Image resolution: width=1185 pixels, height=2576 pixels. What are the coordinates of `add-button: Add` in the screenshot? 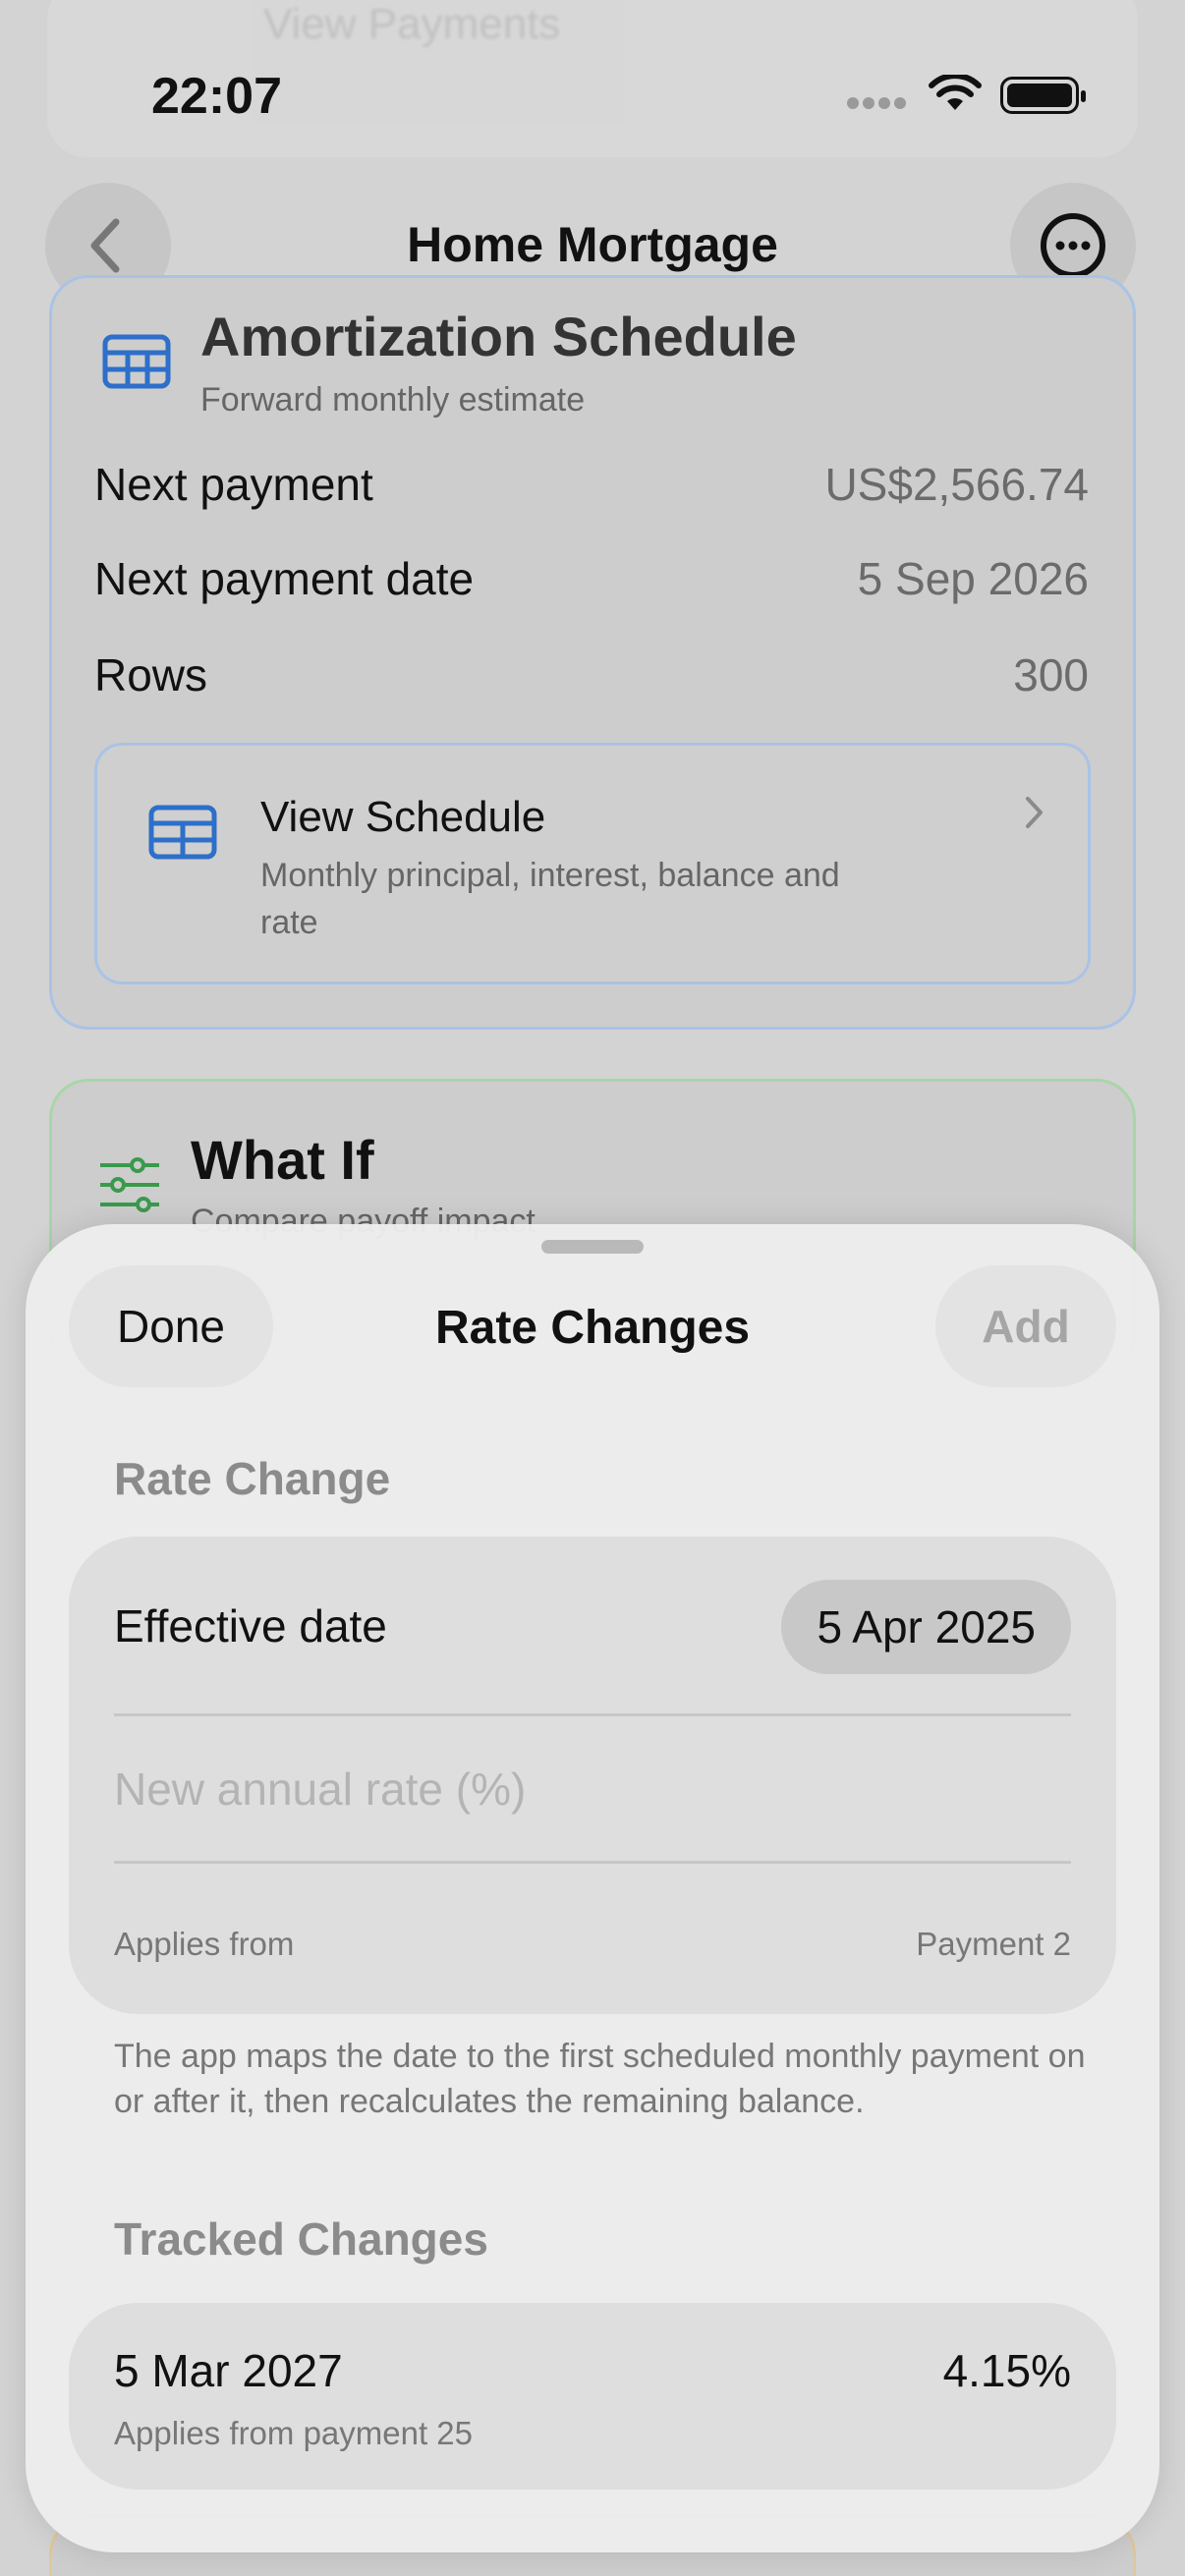 It's located at (1026, 1326).